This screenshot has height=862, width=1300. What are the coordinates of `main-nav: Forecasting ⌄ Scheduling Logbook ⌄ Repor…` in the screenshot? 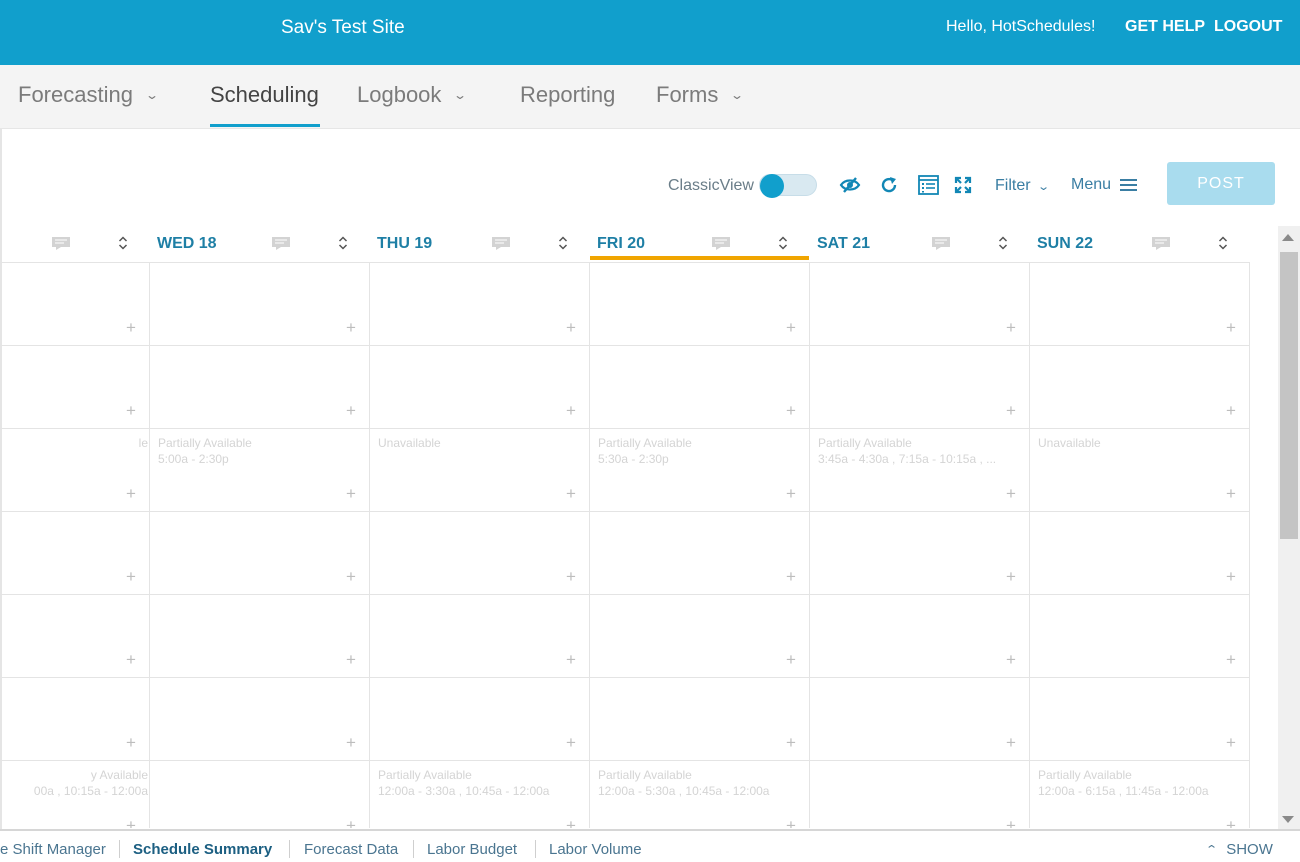 It's located at (650, 97).